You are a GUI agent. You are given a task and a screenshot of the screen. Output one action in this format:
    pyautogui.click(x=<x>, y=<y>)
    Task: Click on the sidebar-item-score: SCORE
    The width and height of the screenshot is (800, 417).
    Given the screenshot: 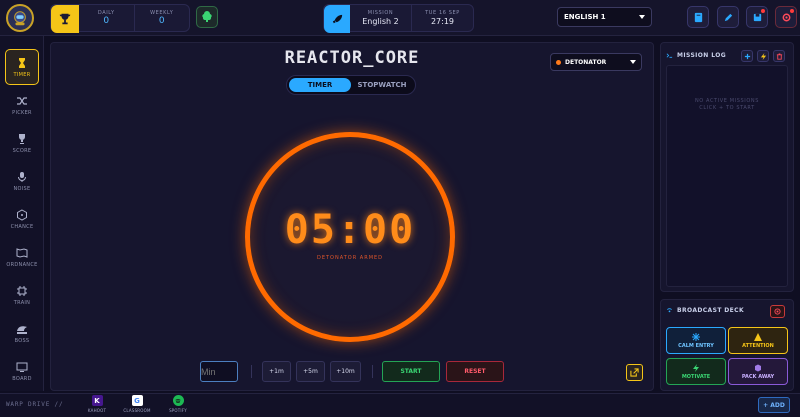 What is the action you would take?
    pyautogui.click(x=22, y=143)
    